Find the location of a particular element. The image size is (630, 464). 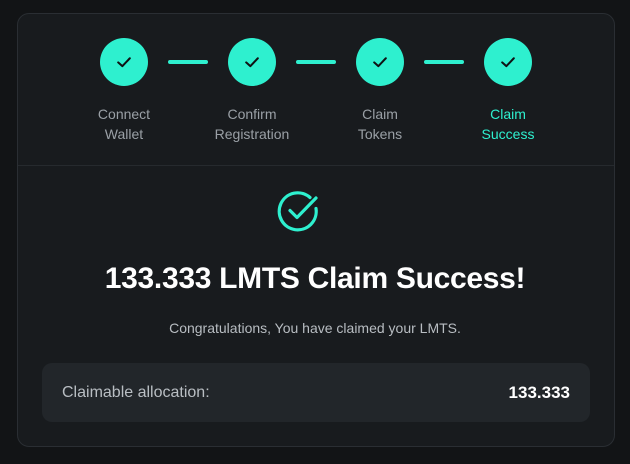

step-3-label-line2: Tokens is located at coordinates (380, 134).